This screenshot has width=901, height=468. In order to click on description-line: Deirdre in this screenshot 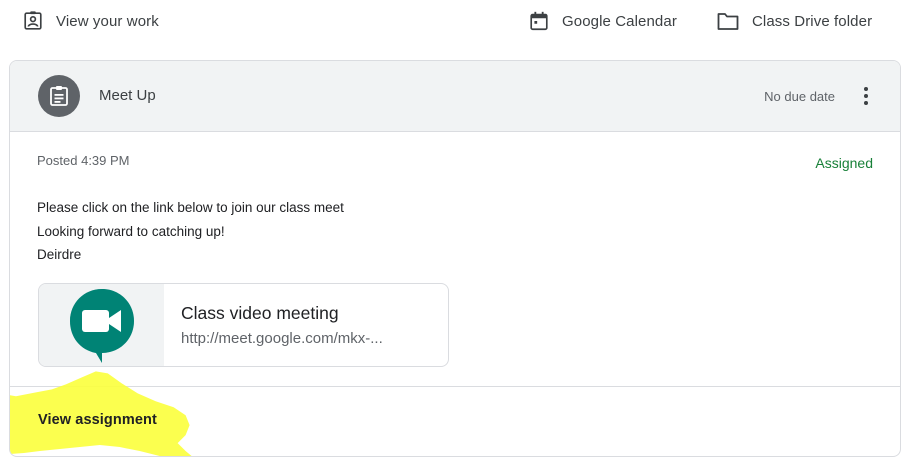, I will do `click(59, 254)`.